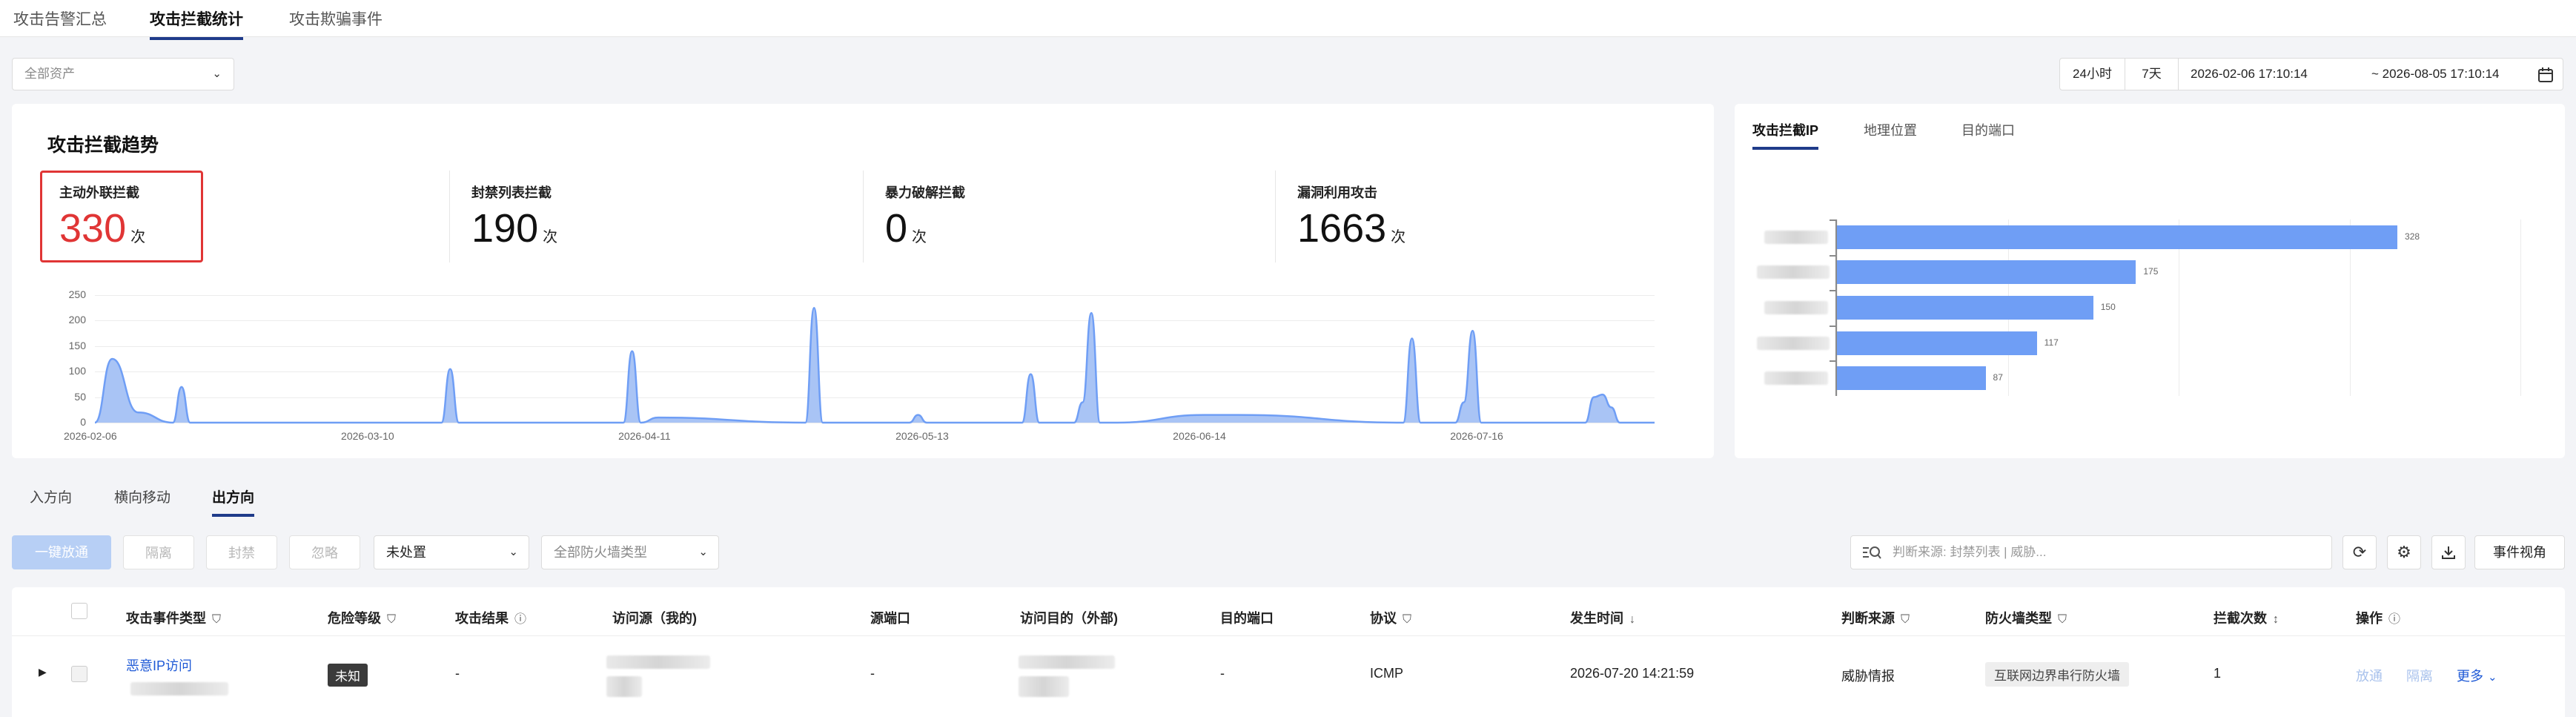  What do you see at coordinates (2520, 307) in the screenshot?
I see `bar-gridline` at bounding box center [2520, 307].